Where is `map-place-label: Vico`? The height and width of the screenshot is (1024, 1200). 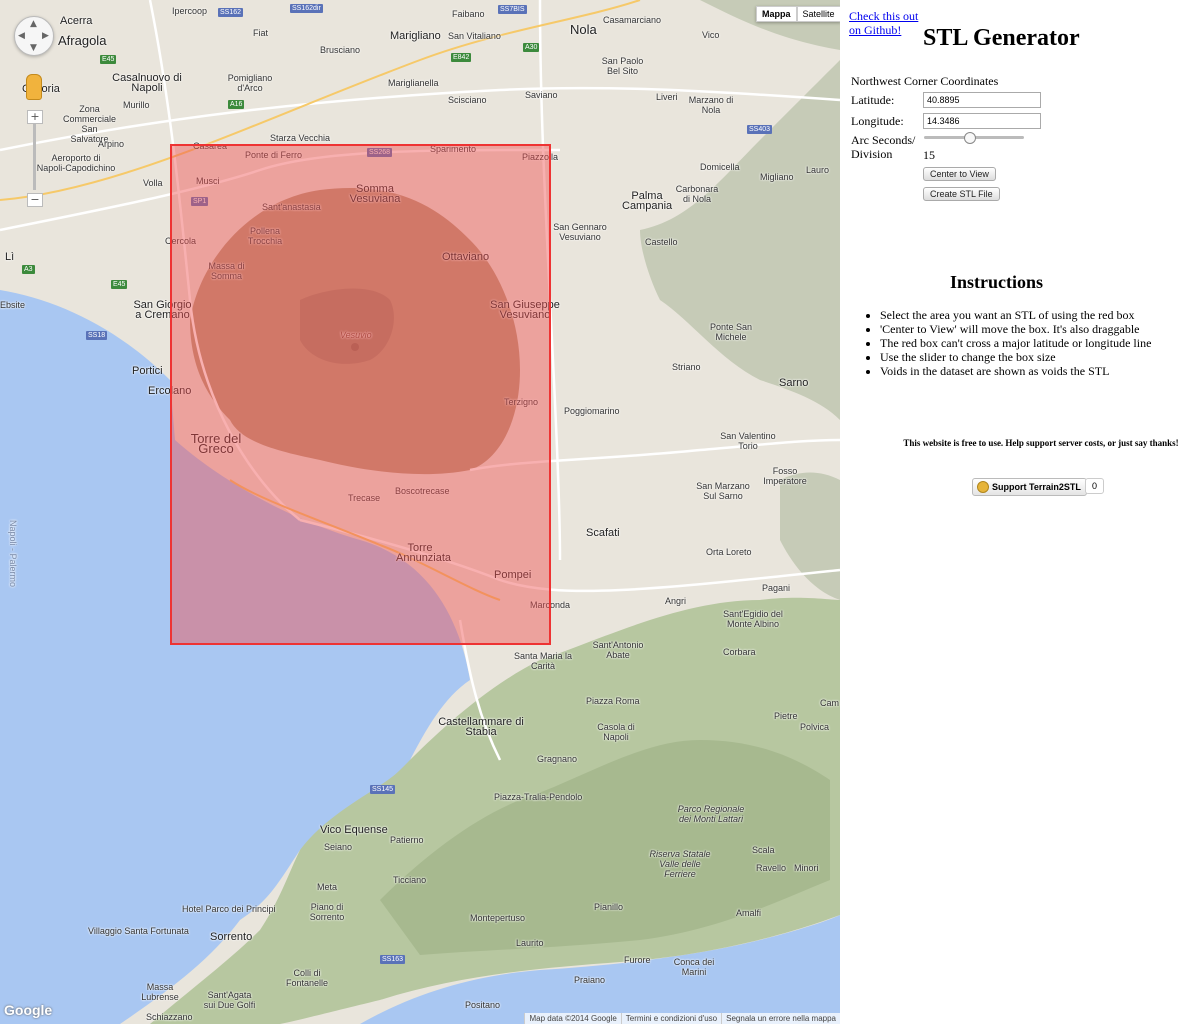
map-place-label: Vico is located at coordinates (711, 35).